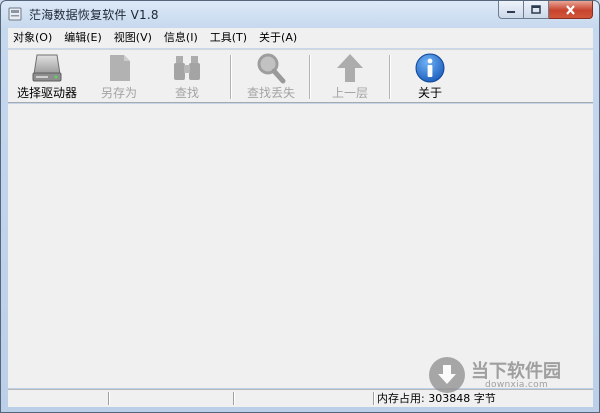 The image size is (600, 413). I want to click on maximize-icon, so click(536, 9).